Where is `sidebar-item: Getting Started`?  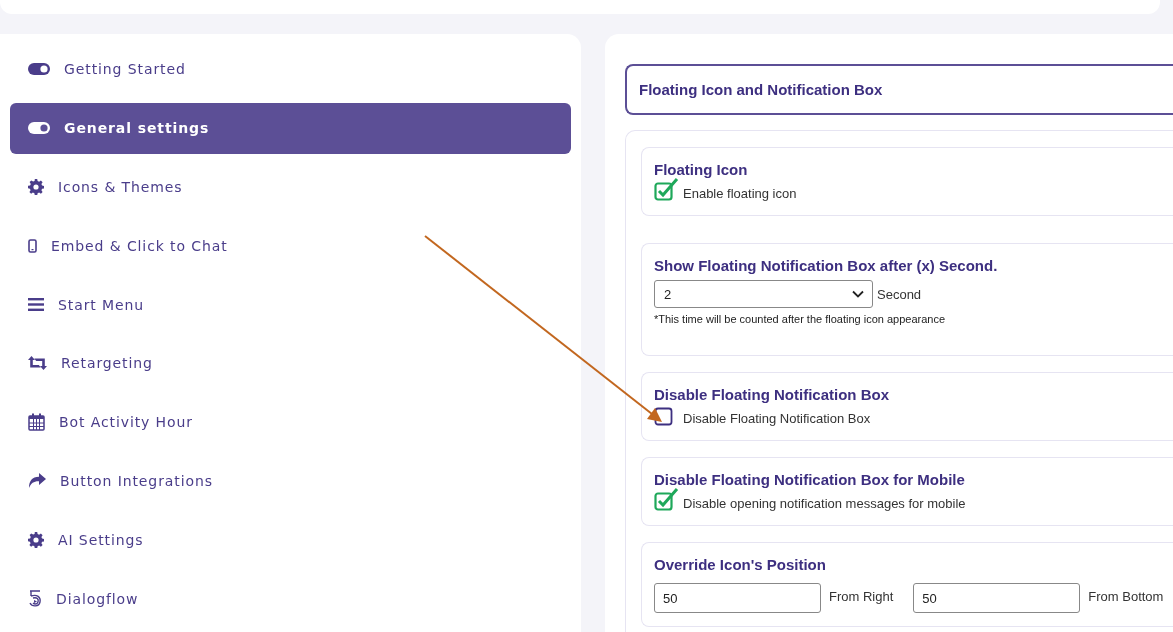 sidebar-item: Getting Started is located at coordinates (290, 69).